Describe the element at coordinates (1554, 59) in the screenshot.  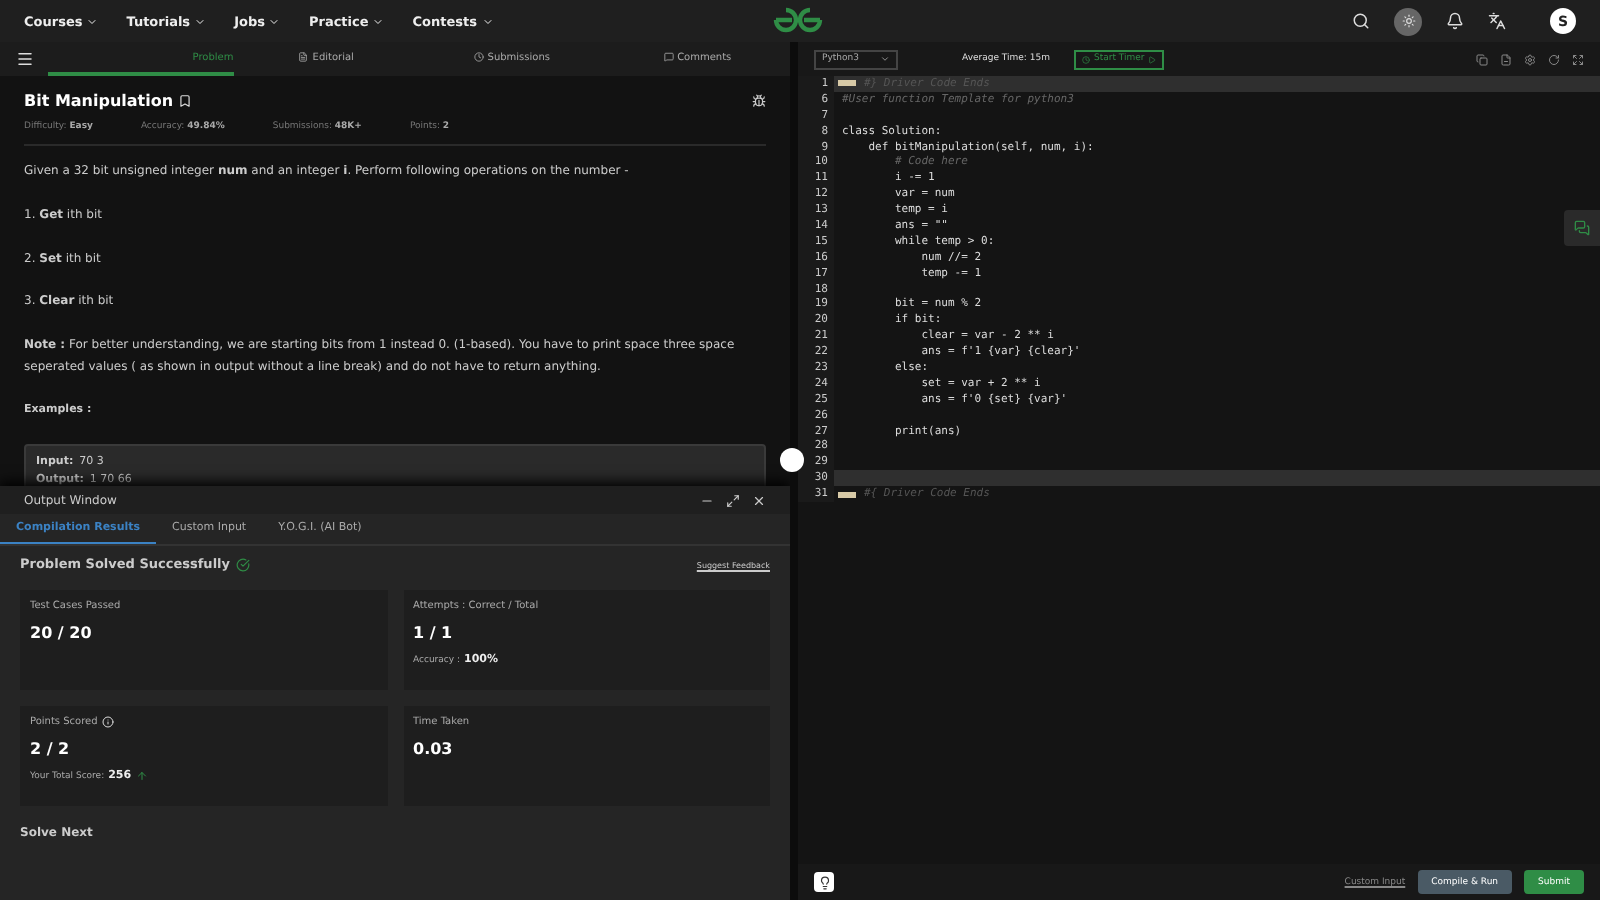
I see `reset-icon` at that location.